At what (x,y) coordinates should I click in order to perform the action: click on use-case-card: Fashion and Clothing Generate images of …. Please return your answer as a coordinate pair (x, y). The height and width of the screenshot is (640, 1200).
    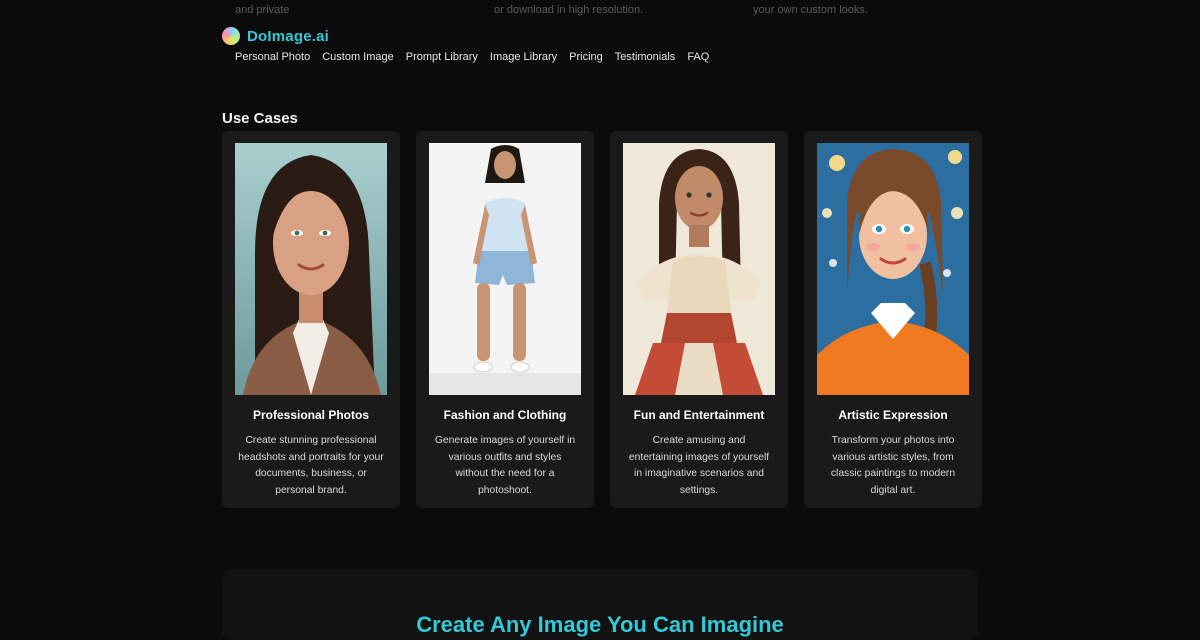
    Looking at the image, I should click on (505, 319).